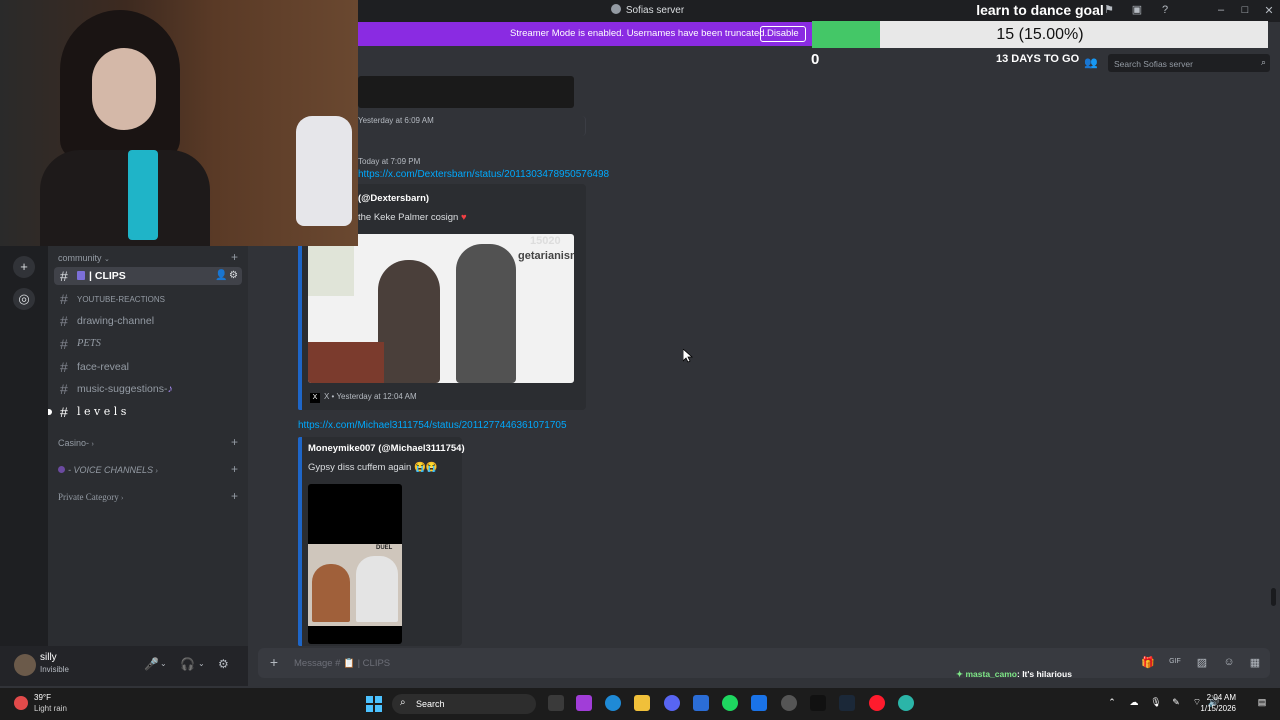 This screenshot has height=720, width=1280. What do you see at coordinates (412, 217) in the screenshot?
I see `embed1-text: the Keke Palmer cosign ♥` at bounding box center [412, 217].